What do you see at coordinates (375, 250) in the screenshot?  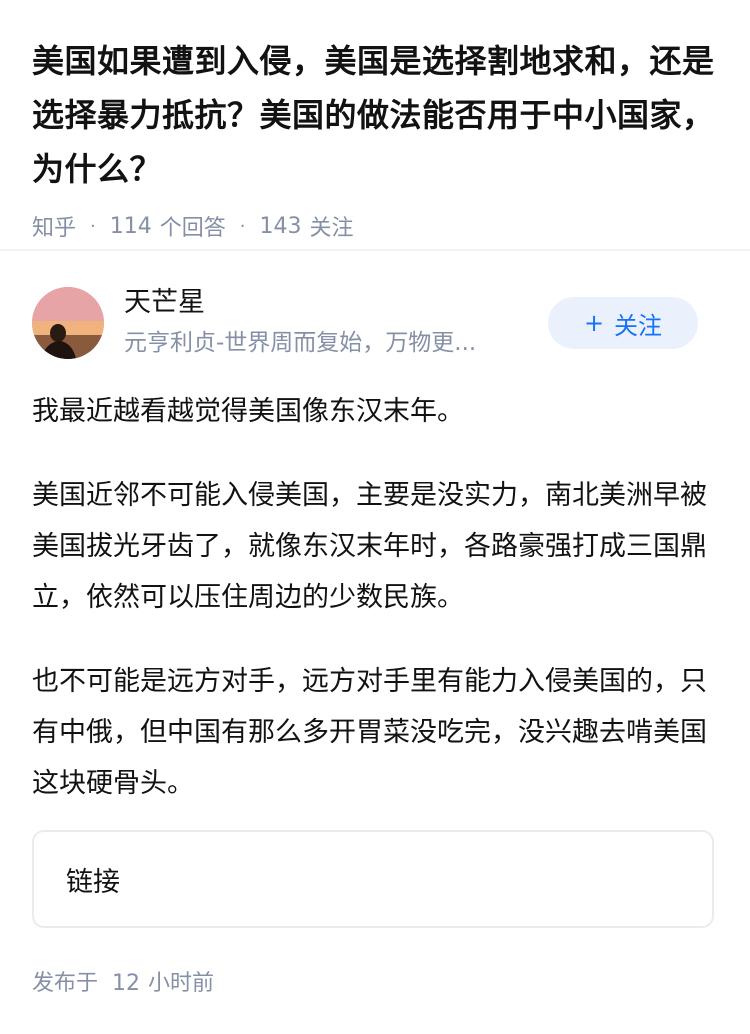 I see `section-divider` at bounding box center [375, 250].